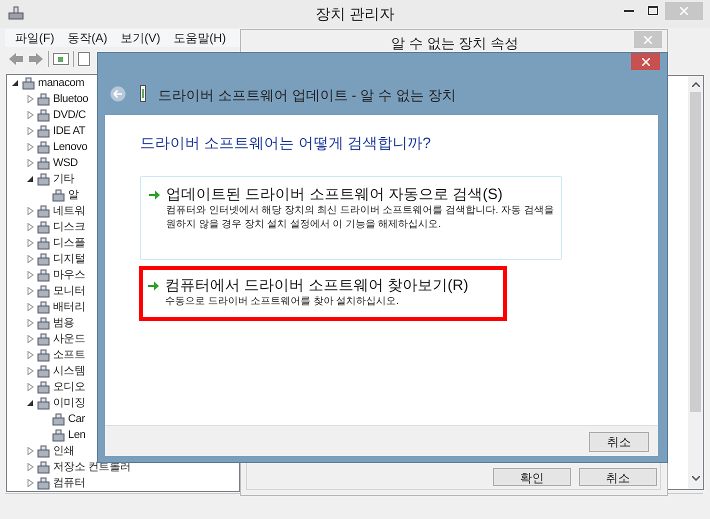 The image size is (710, 519). I want to click on close-button, so click(645, 61).